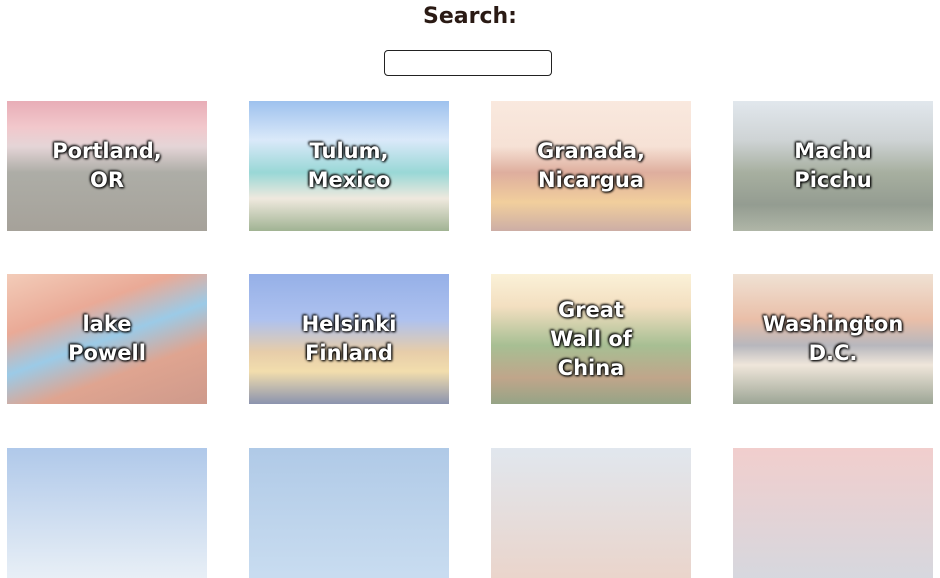 This screenshot has width=940, height=578. I want to click on destination-card-portland: Portland, OR, so click(107, 166).